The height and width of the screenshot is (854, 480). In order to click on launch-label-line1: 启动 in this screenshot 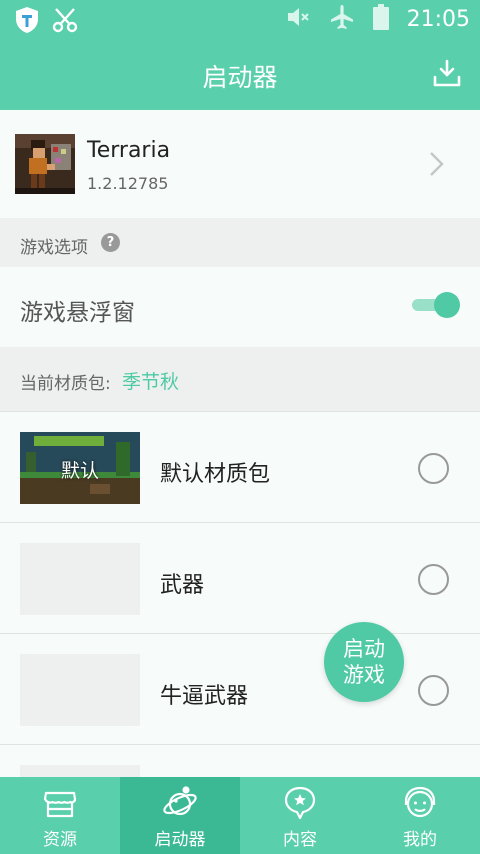, I will do `click(364, 649)`.